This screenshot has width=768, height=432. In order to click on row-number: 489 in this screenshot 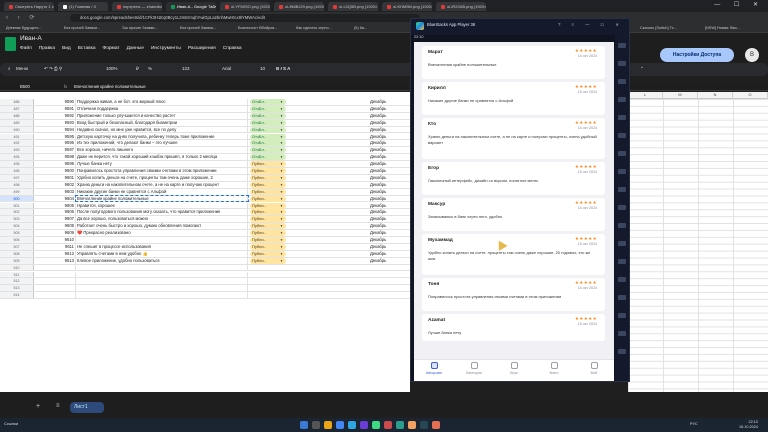, I will do `click(17, 122)`.